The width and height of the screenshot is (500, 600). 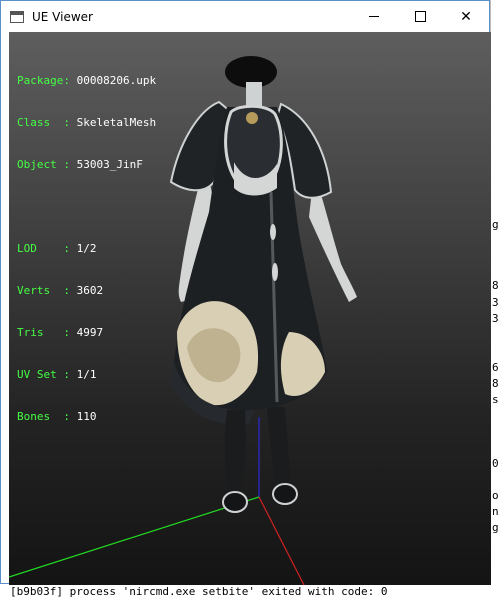 I want to click on stat-value: 4997, so click(x=90, y=332).